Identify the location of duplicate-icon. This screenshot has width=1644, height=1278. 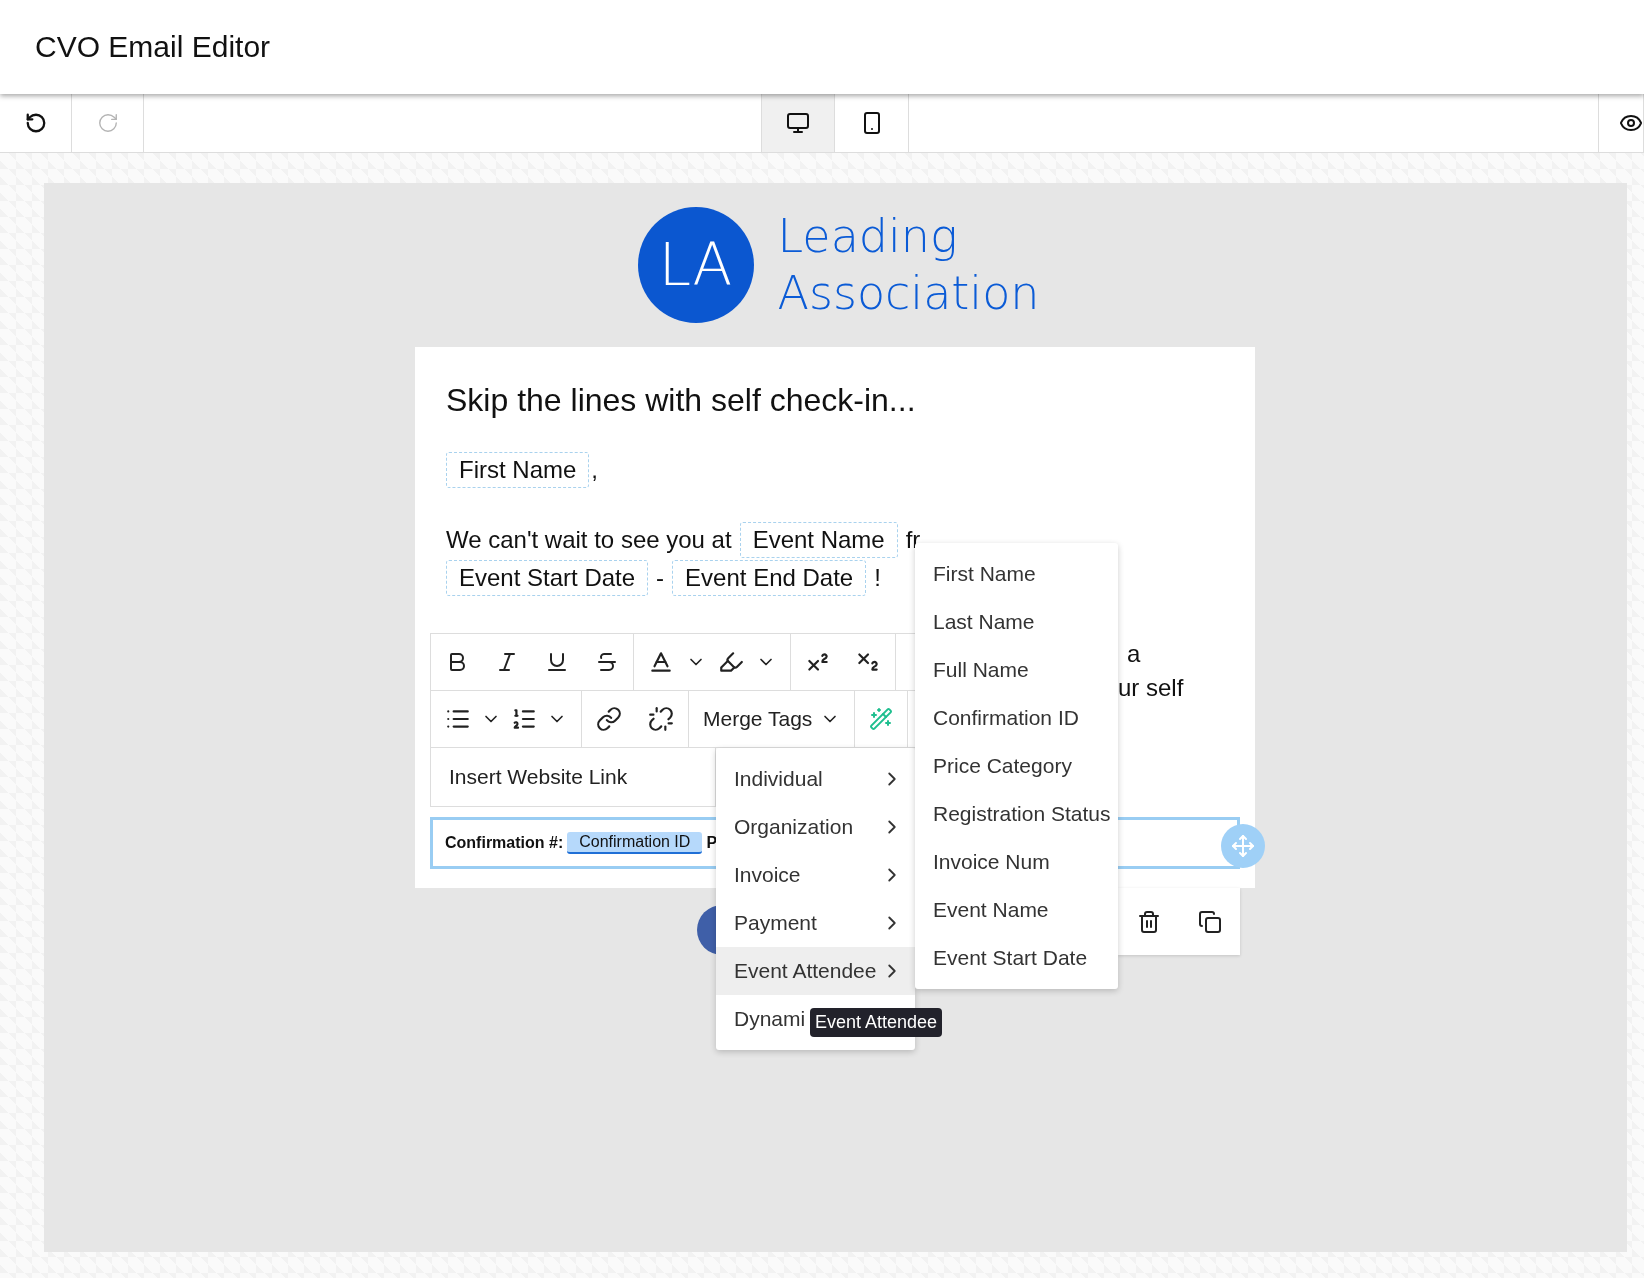
(1209, 921).